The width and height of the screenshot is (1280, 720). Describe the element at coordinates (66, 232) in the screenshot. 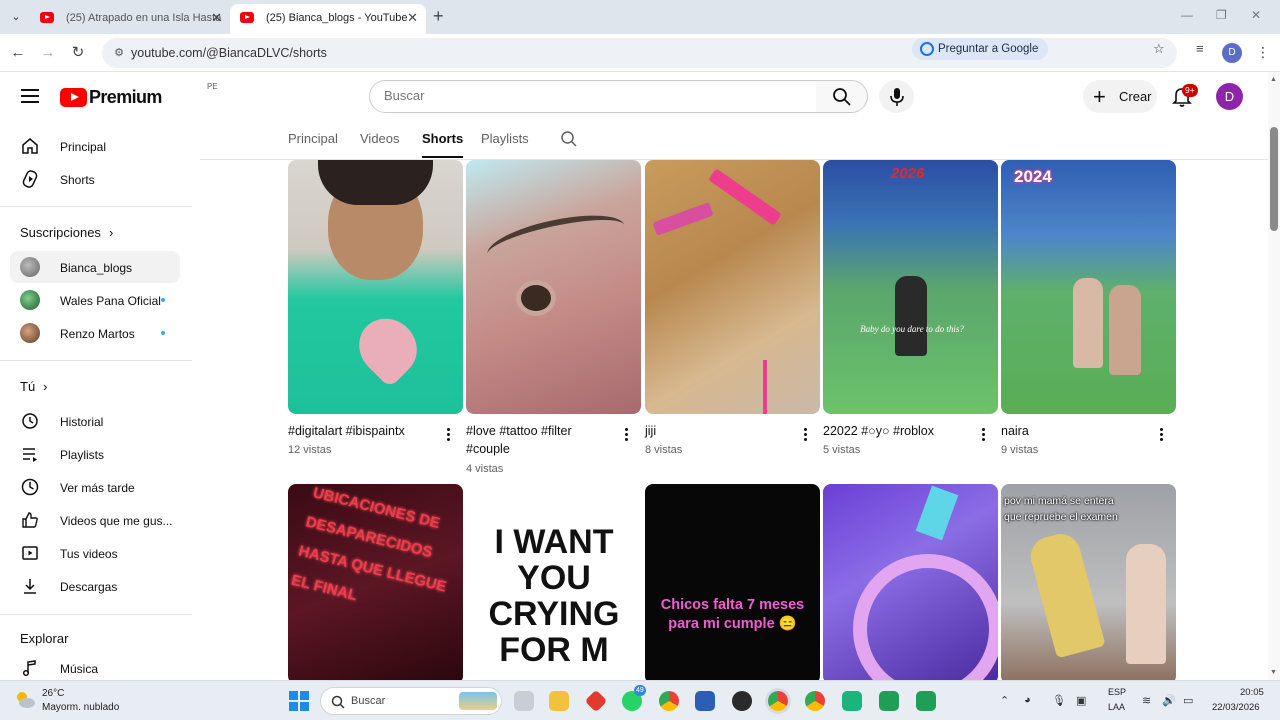

I see `subscriptions-heading: Suscripciones ›` at that location.